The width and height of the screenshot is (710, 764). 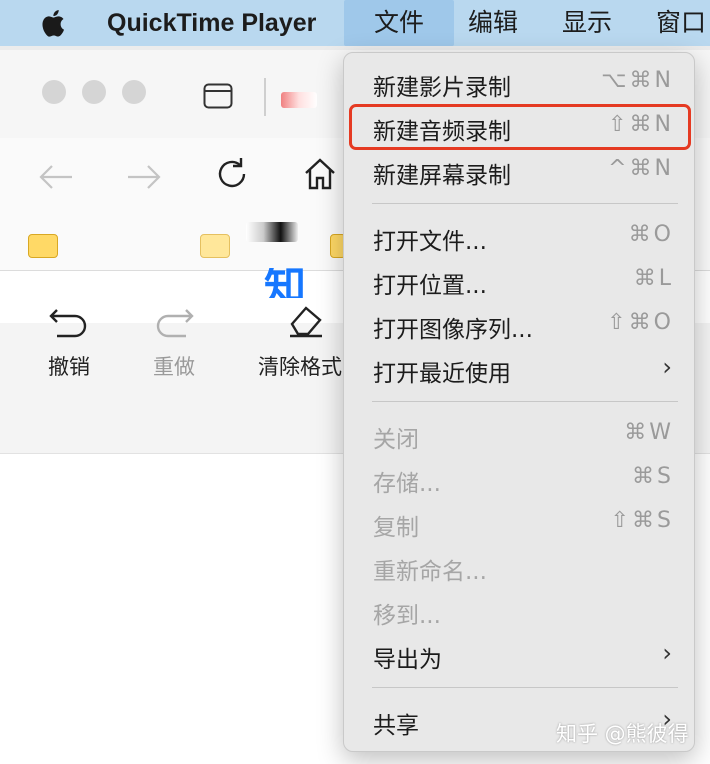 I want to click on menu-window: 窗口, so click(x=680, y=23).